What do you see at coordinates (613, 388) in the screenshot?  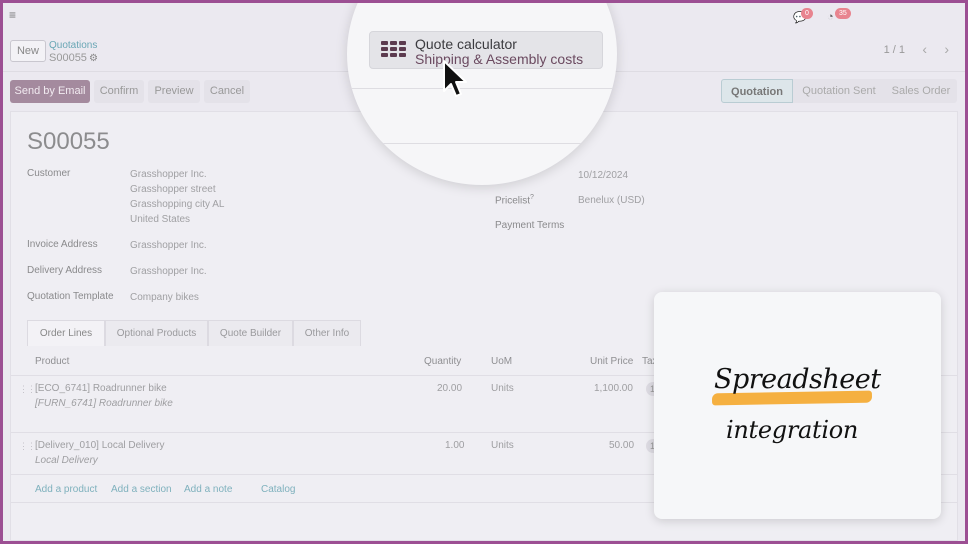 I see `unit-price-cell: 1,100.00` at bounding box center [613, 388].